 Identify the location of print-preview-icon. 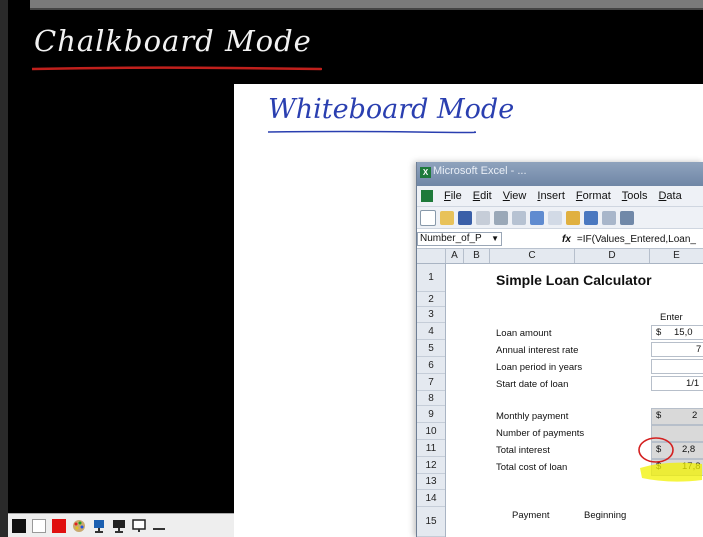
(519, 217).